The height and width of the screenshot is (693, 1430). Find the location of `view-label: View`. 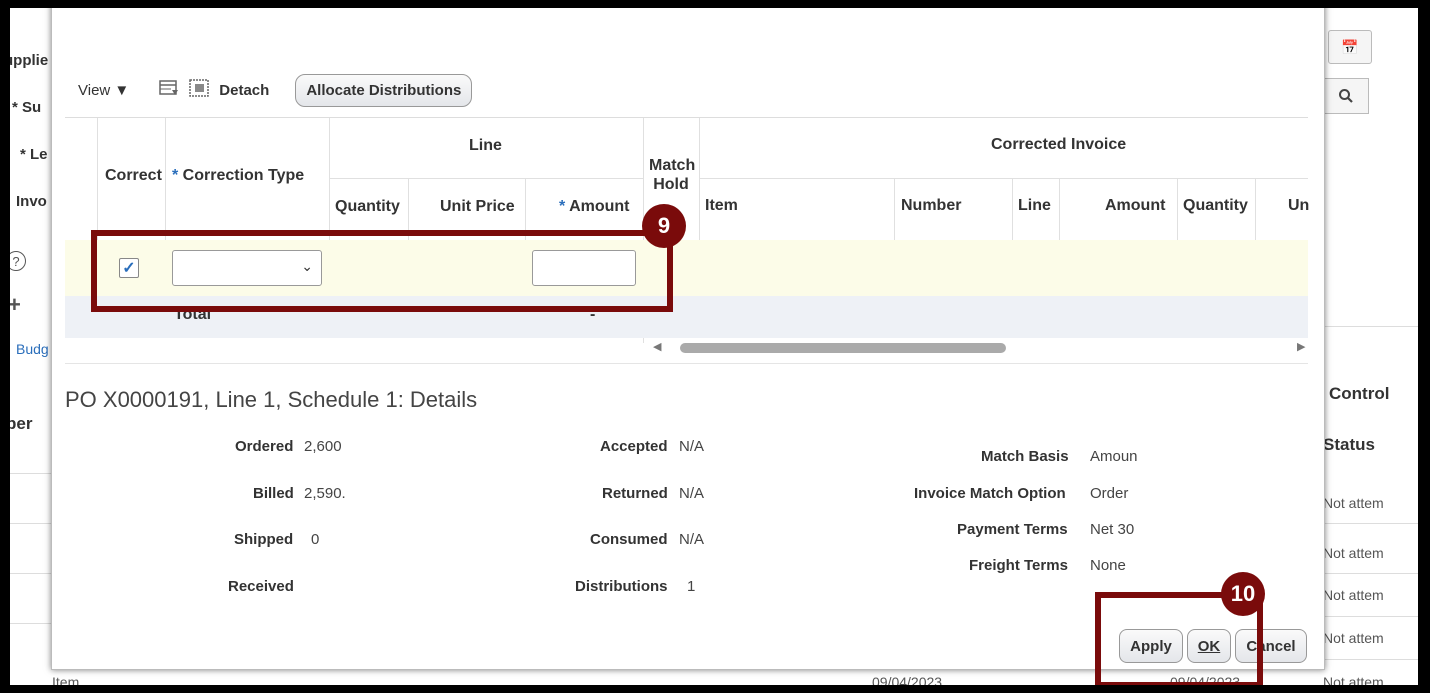

view-label: View is located at coordinates (94, 90).